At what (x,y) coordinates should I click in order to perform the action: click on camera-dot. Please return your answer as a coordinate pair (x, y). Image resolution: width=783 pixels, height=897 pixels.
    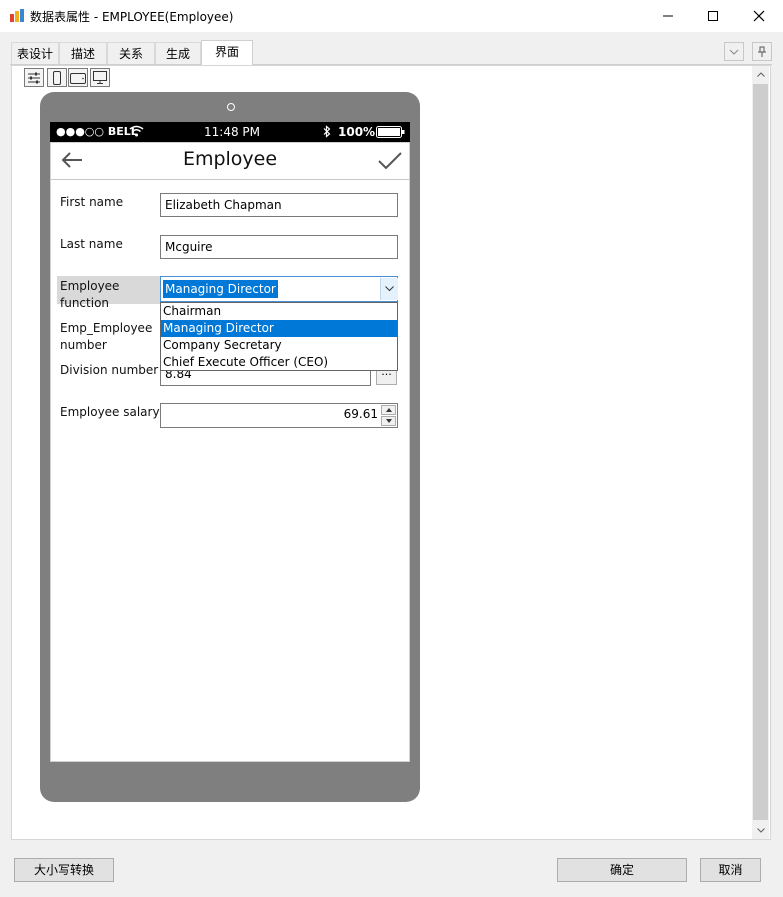
    Looking at the image, I should click on (231, 107).